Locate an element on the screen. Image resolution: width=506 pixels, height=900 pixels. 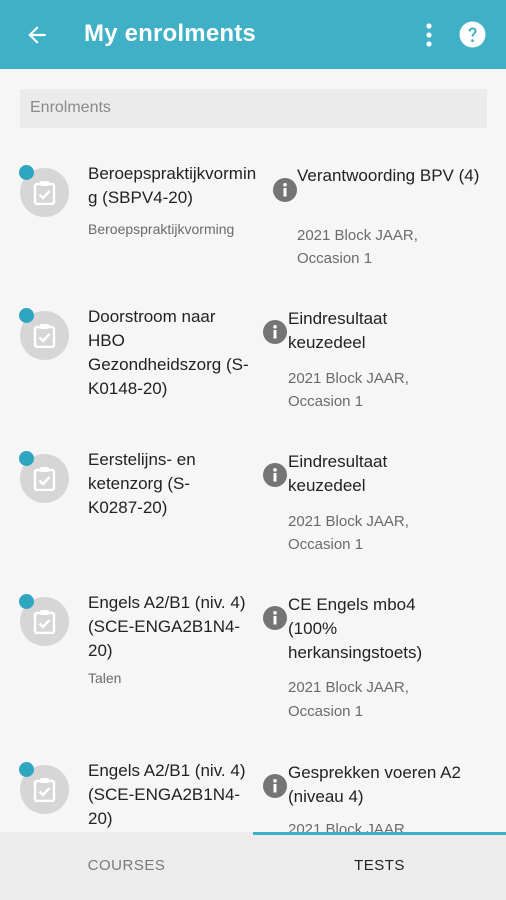
more-vertical-icon is located at coordinates (429, 35).